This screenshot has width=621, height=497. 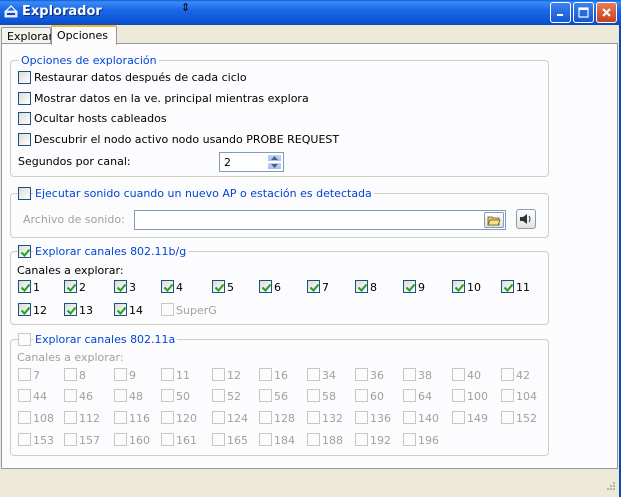 I want to click on a-channel-161-checkbox, so click(x=167, y=439).